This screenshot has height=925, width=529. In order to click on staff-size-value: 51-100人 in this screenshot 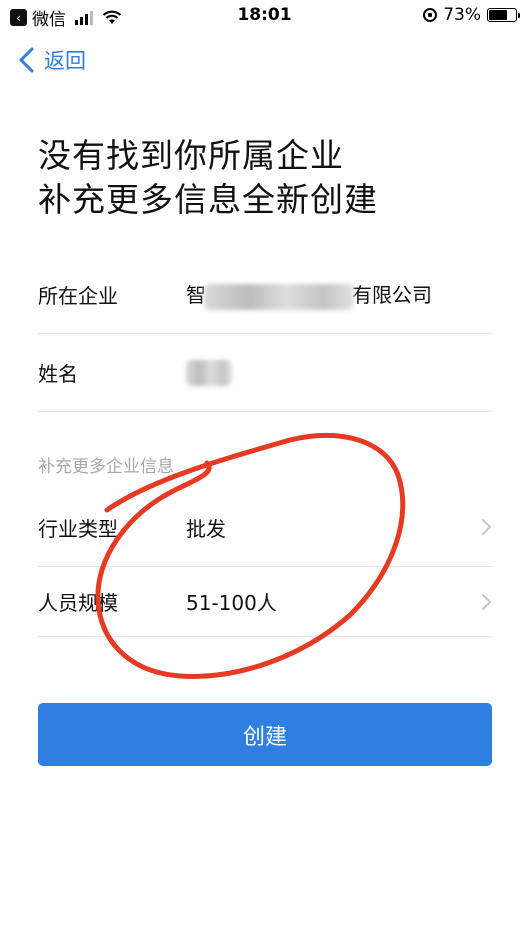, I will do `click(231, 603)`.